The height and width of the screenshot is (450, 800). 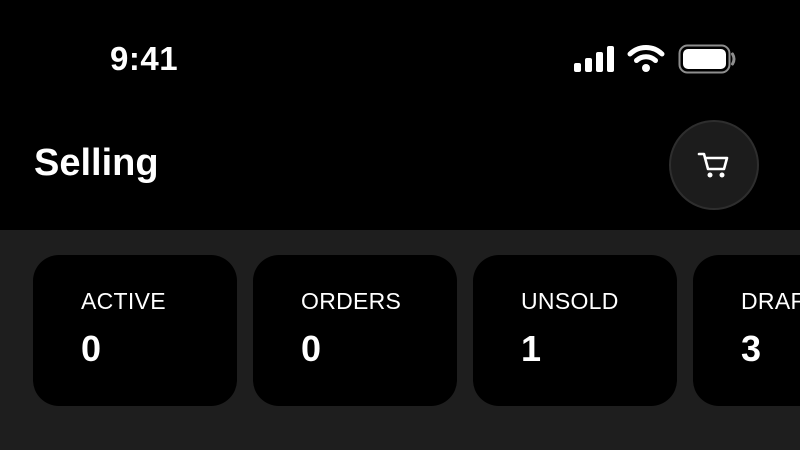 I want to click on stat-value: 3, so click(x=751, y=348).